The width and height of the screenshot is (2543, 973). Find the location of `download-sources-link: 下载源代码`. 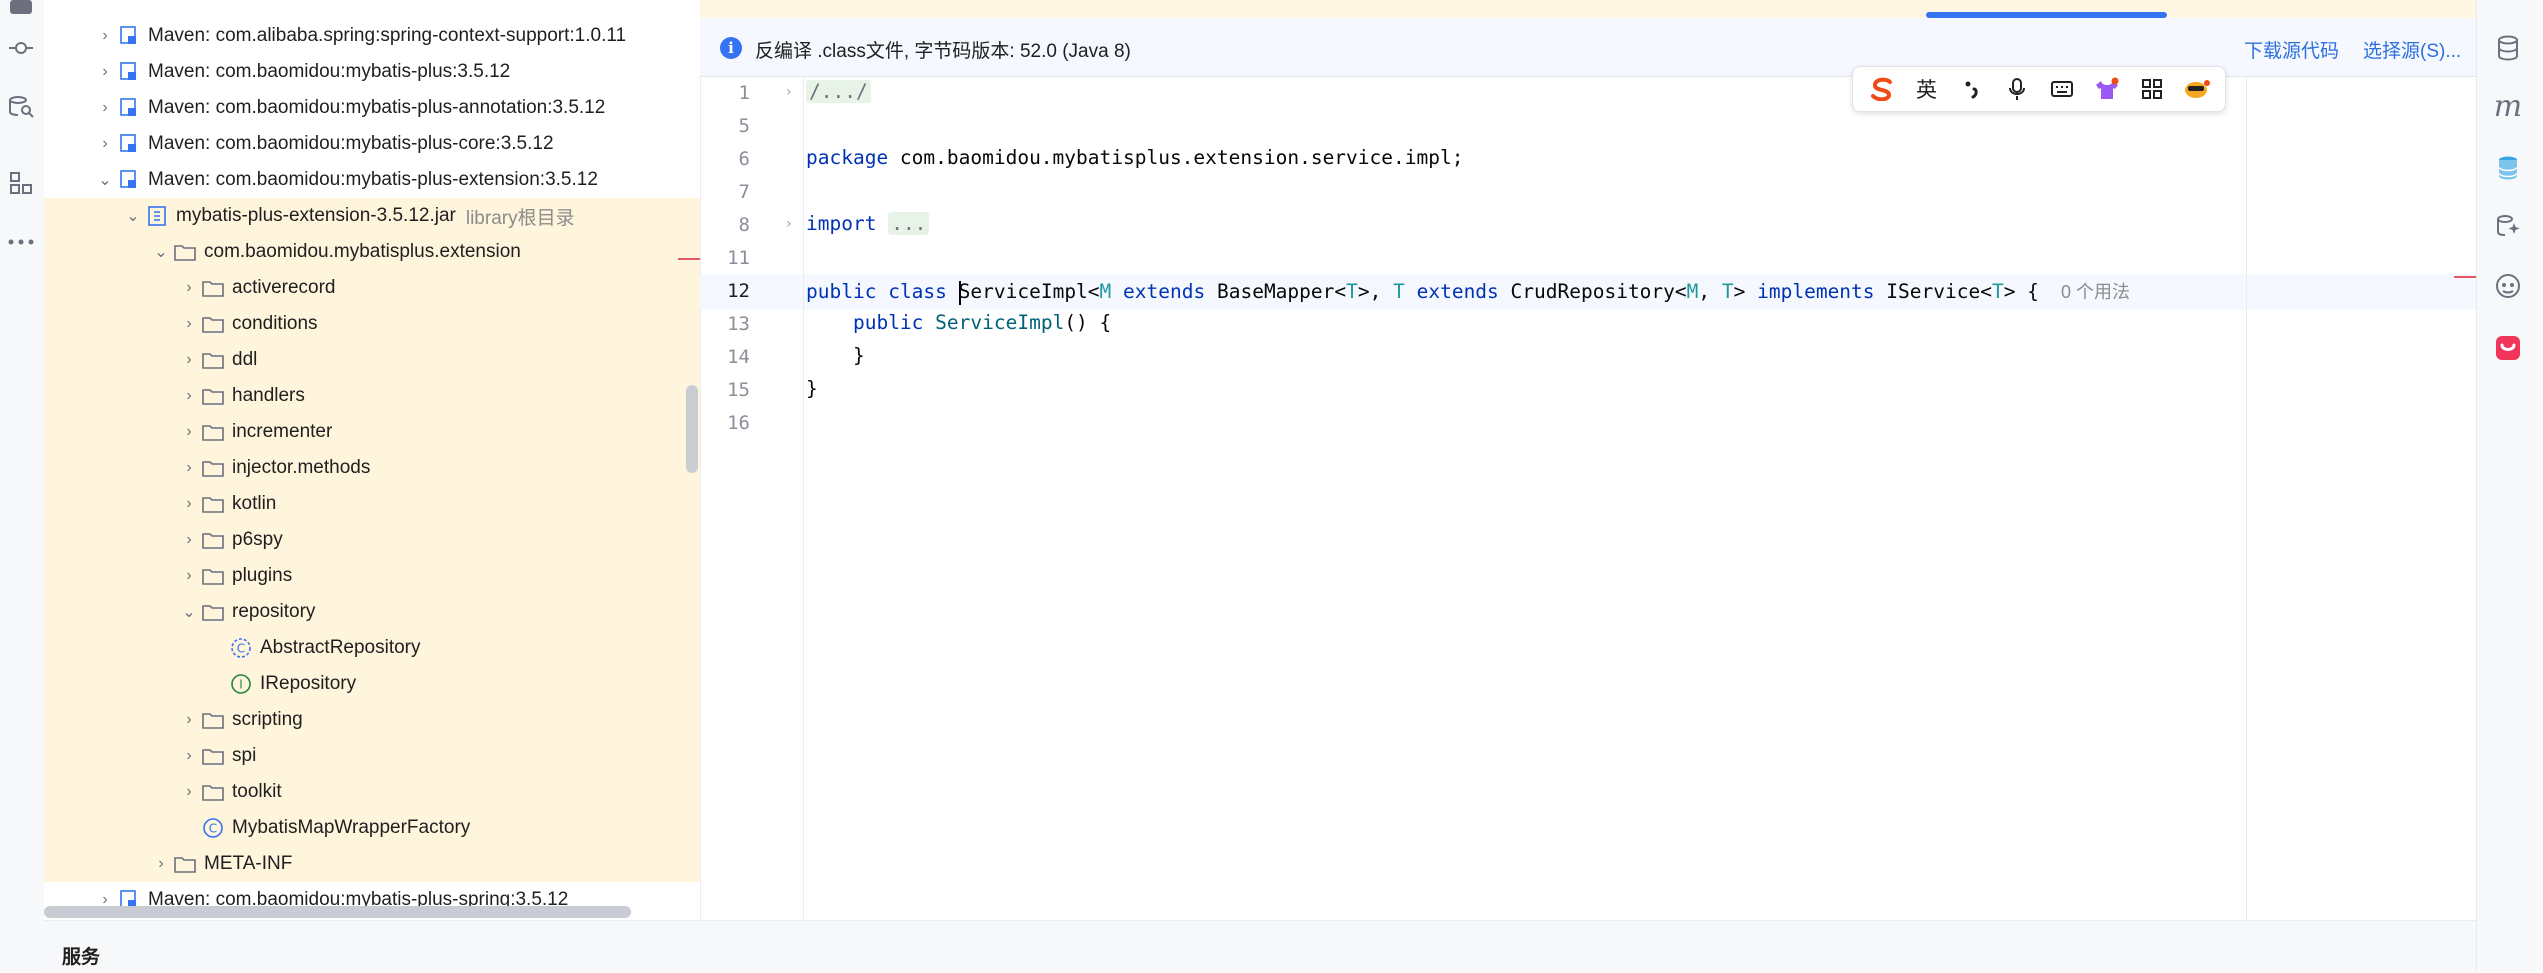

download-sources-link: 下载源代码 is located at coordinates (2291, 49).